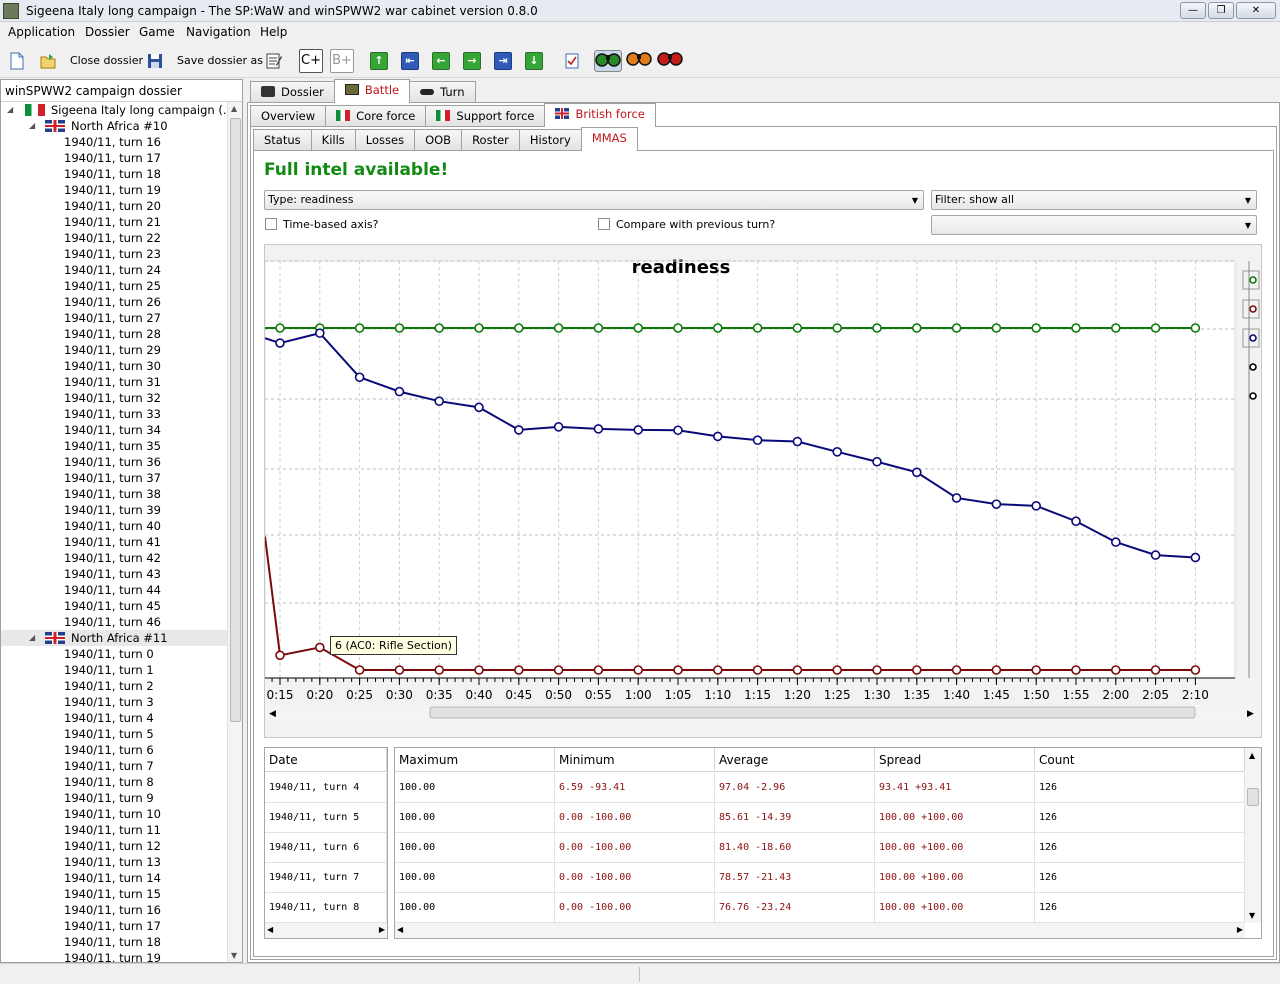  I want to click on table-row-date: 1940/11, turn 8, so click(326, 908).